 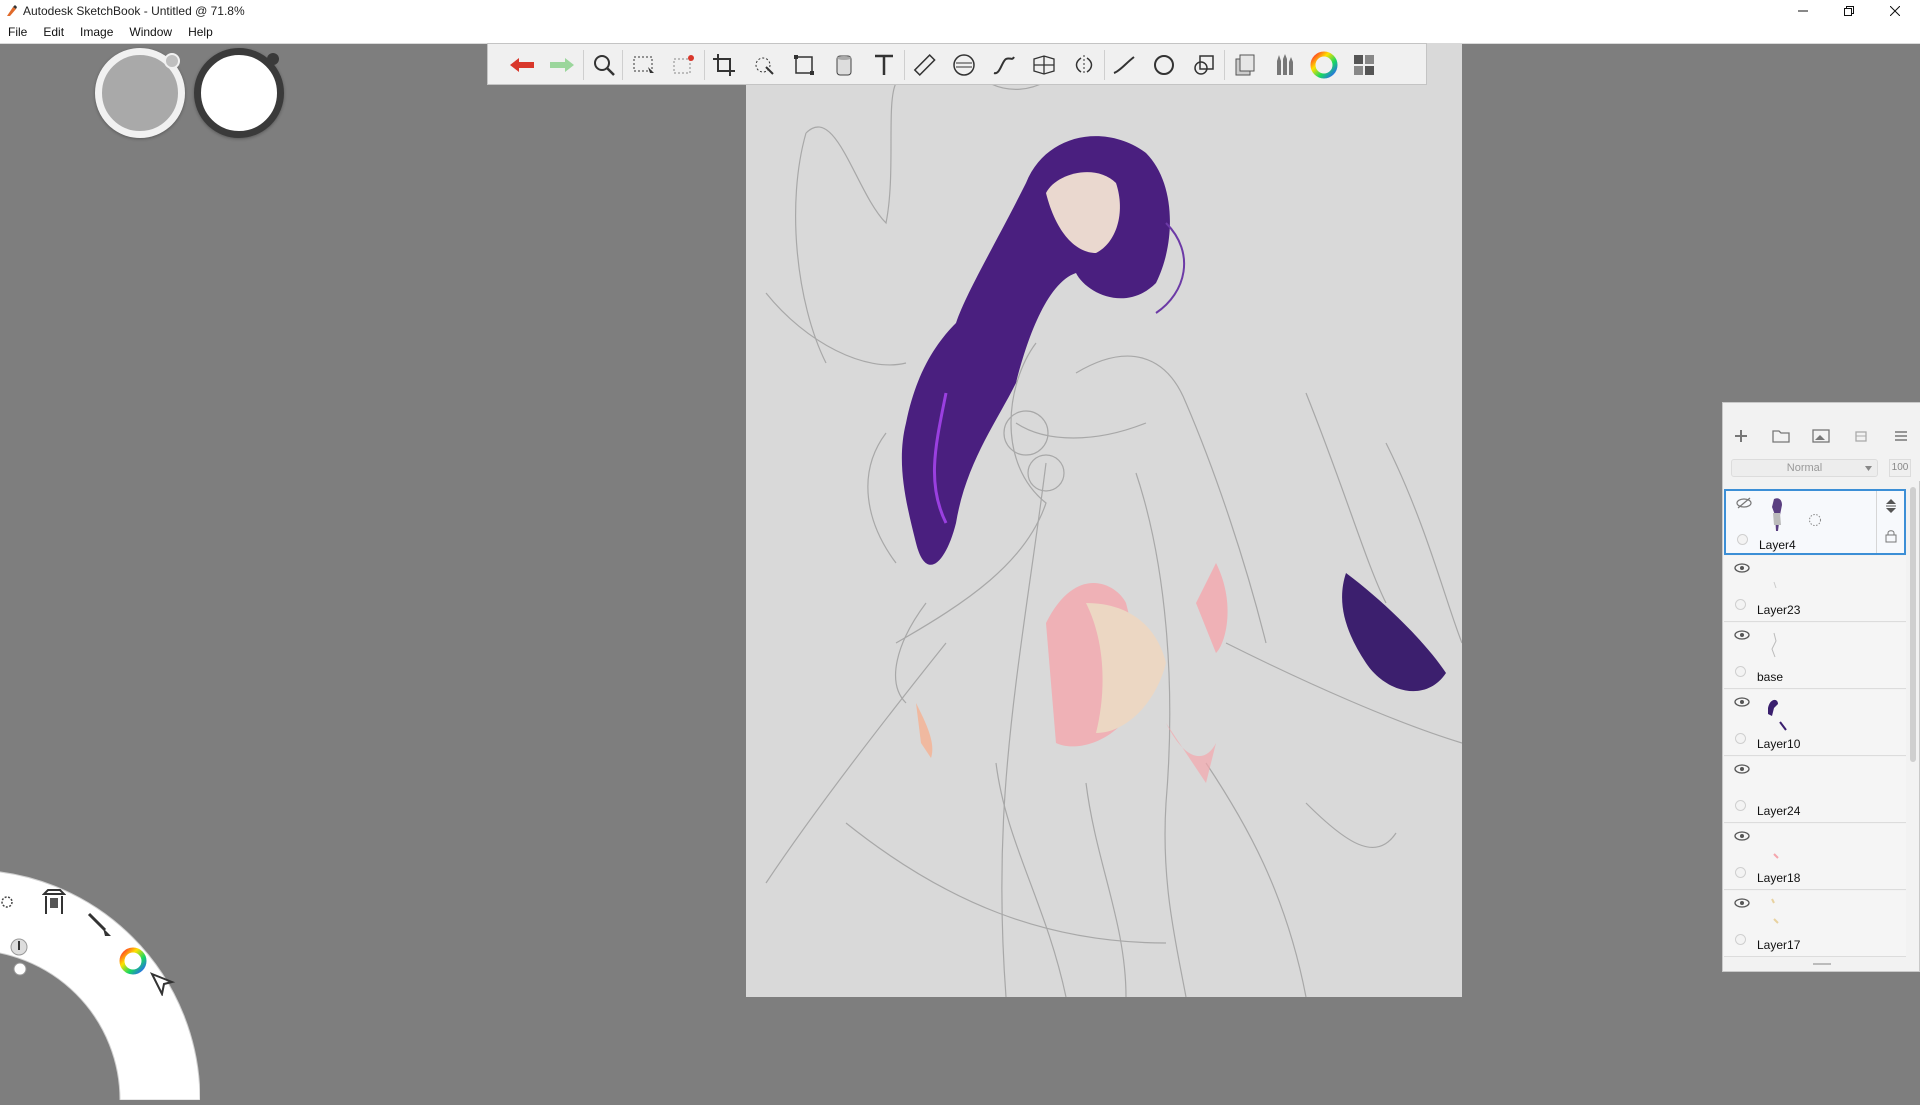 I want to click on layer-row: Layer23, so click(x=1815, y=589).